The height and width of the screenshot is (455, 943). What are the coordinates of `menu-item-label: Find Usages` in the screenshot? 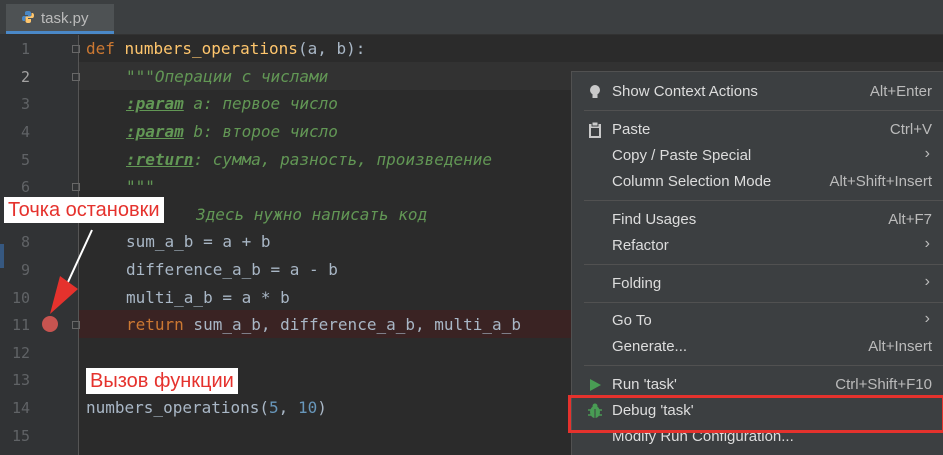 It's located at (654, 219).